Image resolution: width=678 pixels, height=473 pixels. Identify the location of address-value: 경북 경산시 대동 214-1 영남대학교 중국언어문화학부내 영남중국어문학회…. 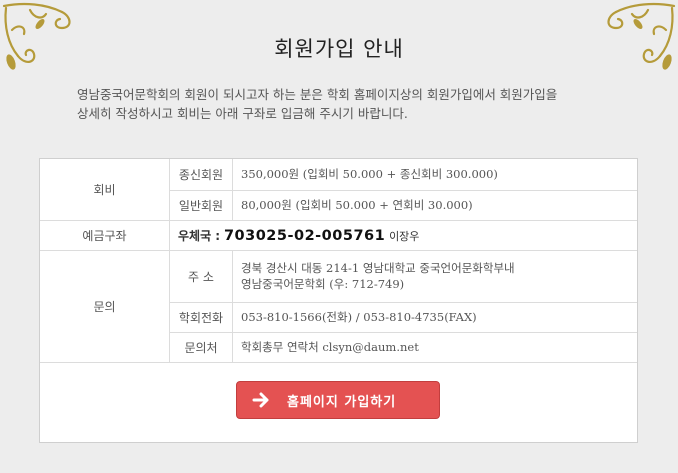
(434, 276).